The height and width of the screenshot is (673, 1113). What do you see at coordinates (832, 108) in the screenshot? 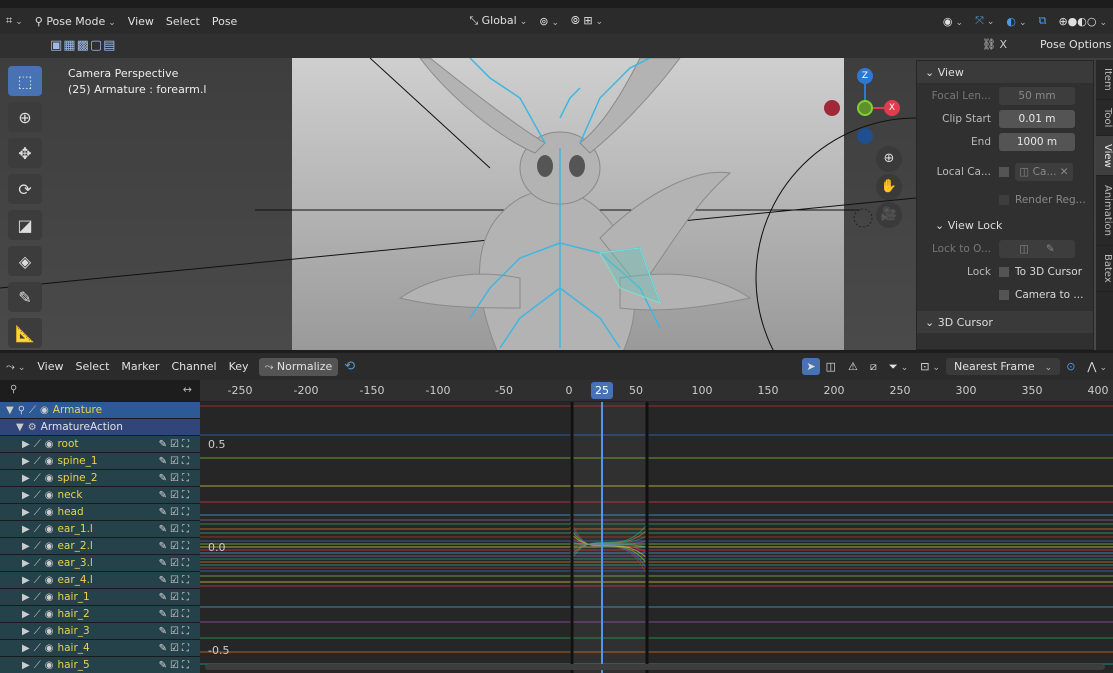
I see `gizmo-neg-x-axis` at bounding box center [832, 108].